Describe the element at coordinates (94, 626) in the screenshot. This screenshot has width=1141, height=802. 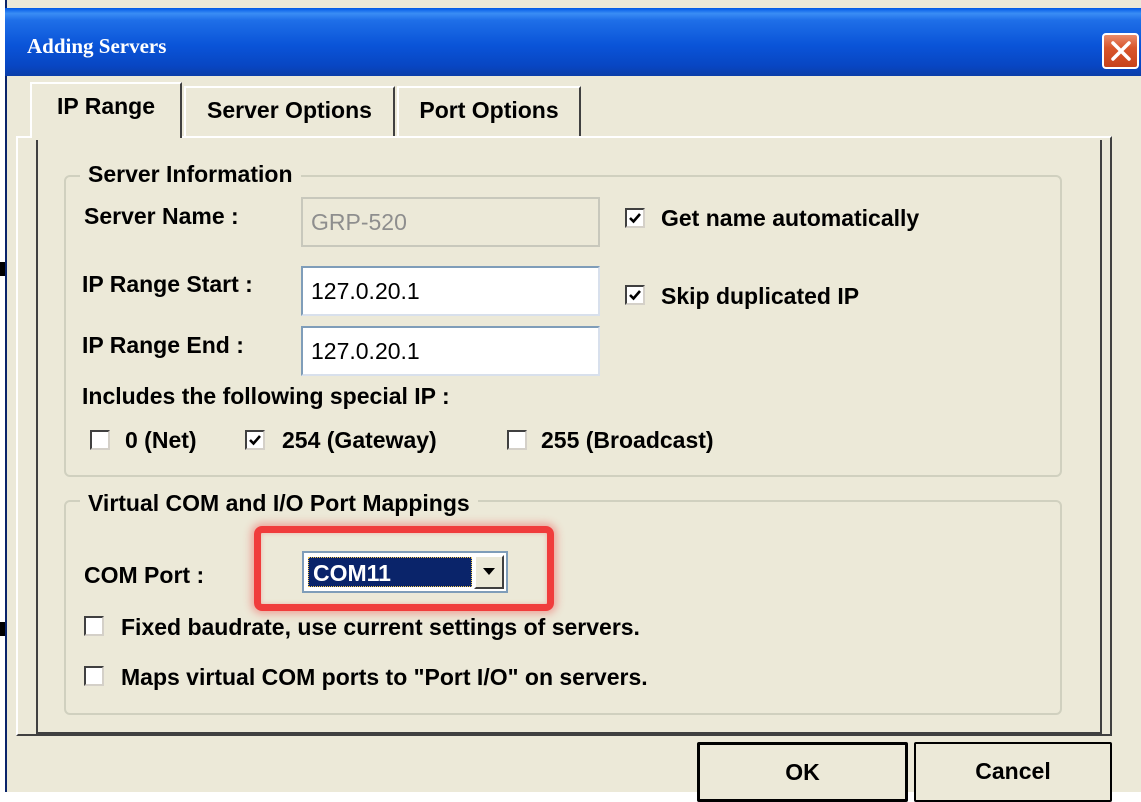
I see `fixed-baudrate-checkbox` at that location.